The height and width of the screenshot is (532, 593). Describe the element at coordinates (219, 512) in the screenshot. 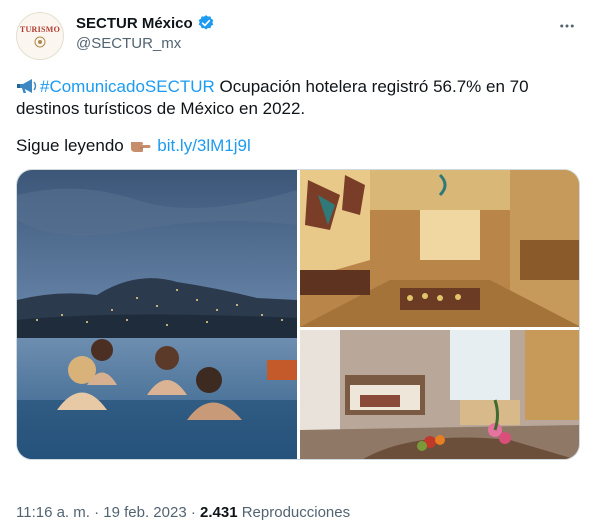

I see `views-count: 2.431` at that location.